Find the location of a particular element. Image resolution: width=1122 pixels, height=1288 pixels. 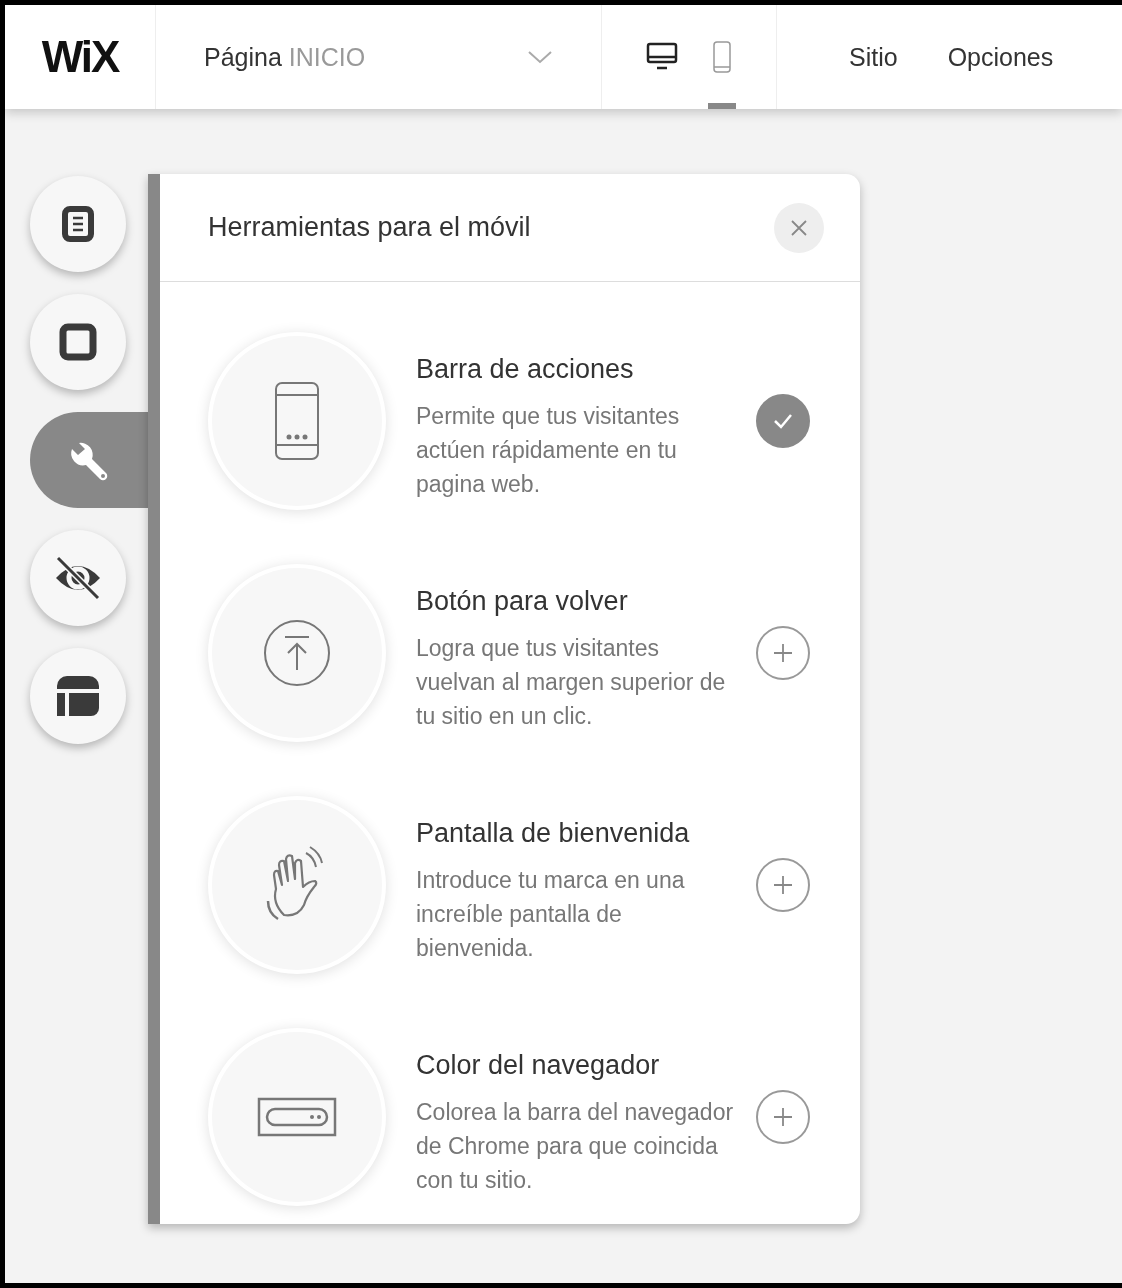

tool-title: Pantalla de bienvenida is located at coordinates (553, 833).